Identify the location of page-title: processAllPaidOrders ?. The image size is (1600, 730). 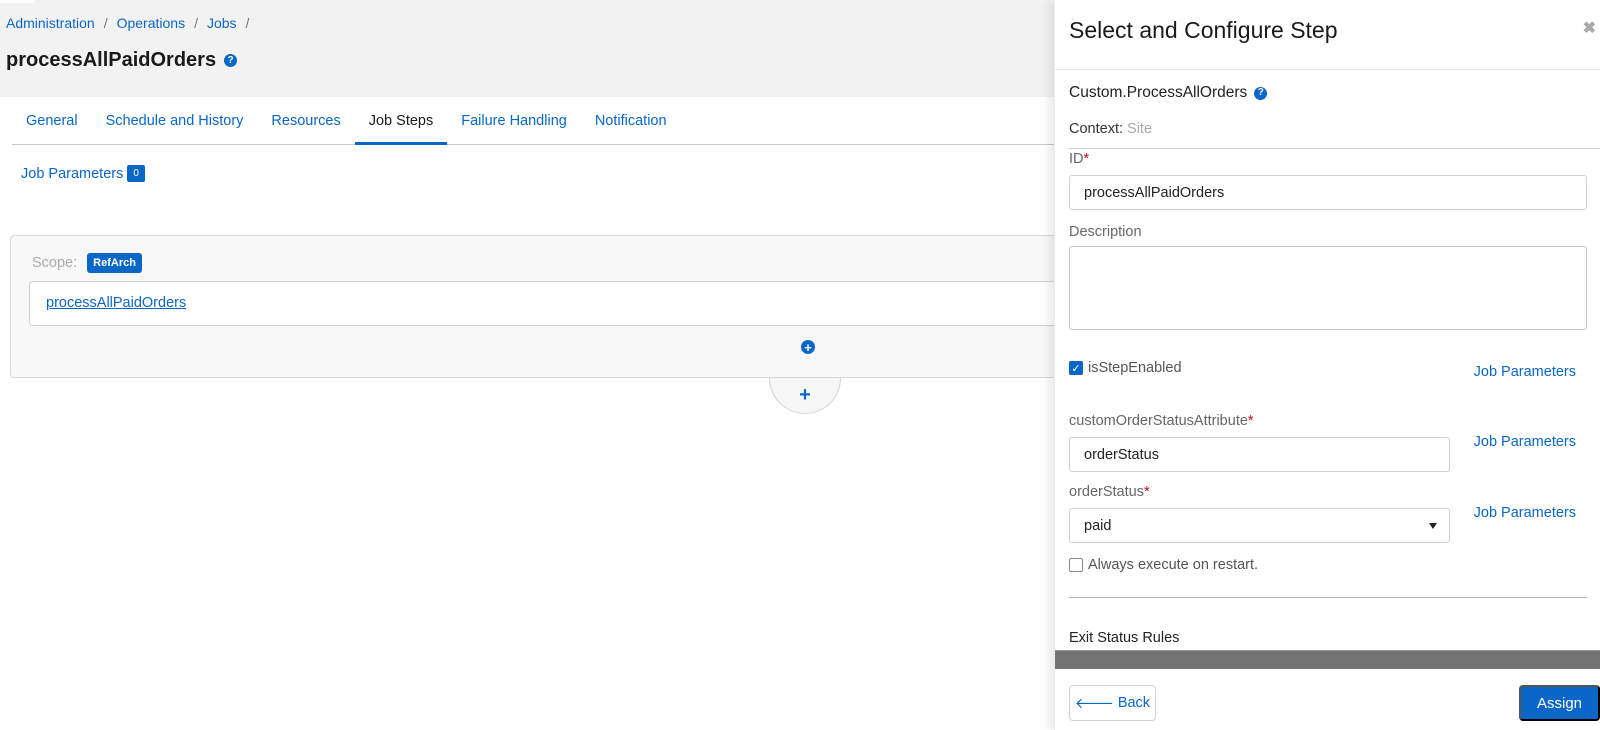
(122, 60).